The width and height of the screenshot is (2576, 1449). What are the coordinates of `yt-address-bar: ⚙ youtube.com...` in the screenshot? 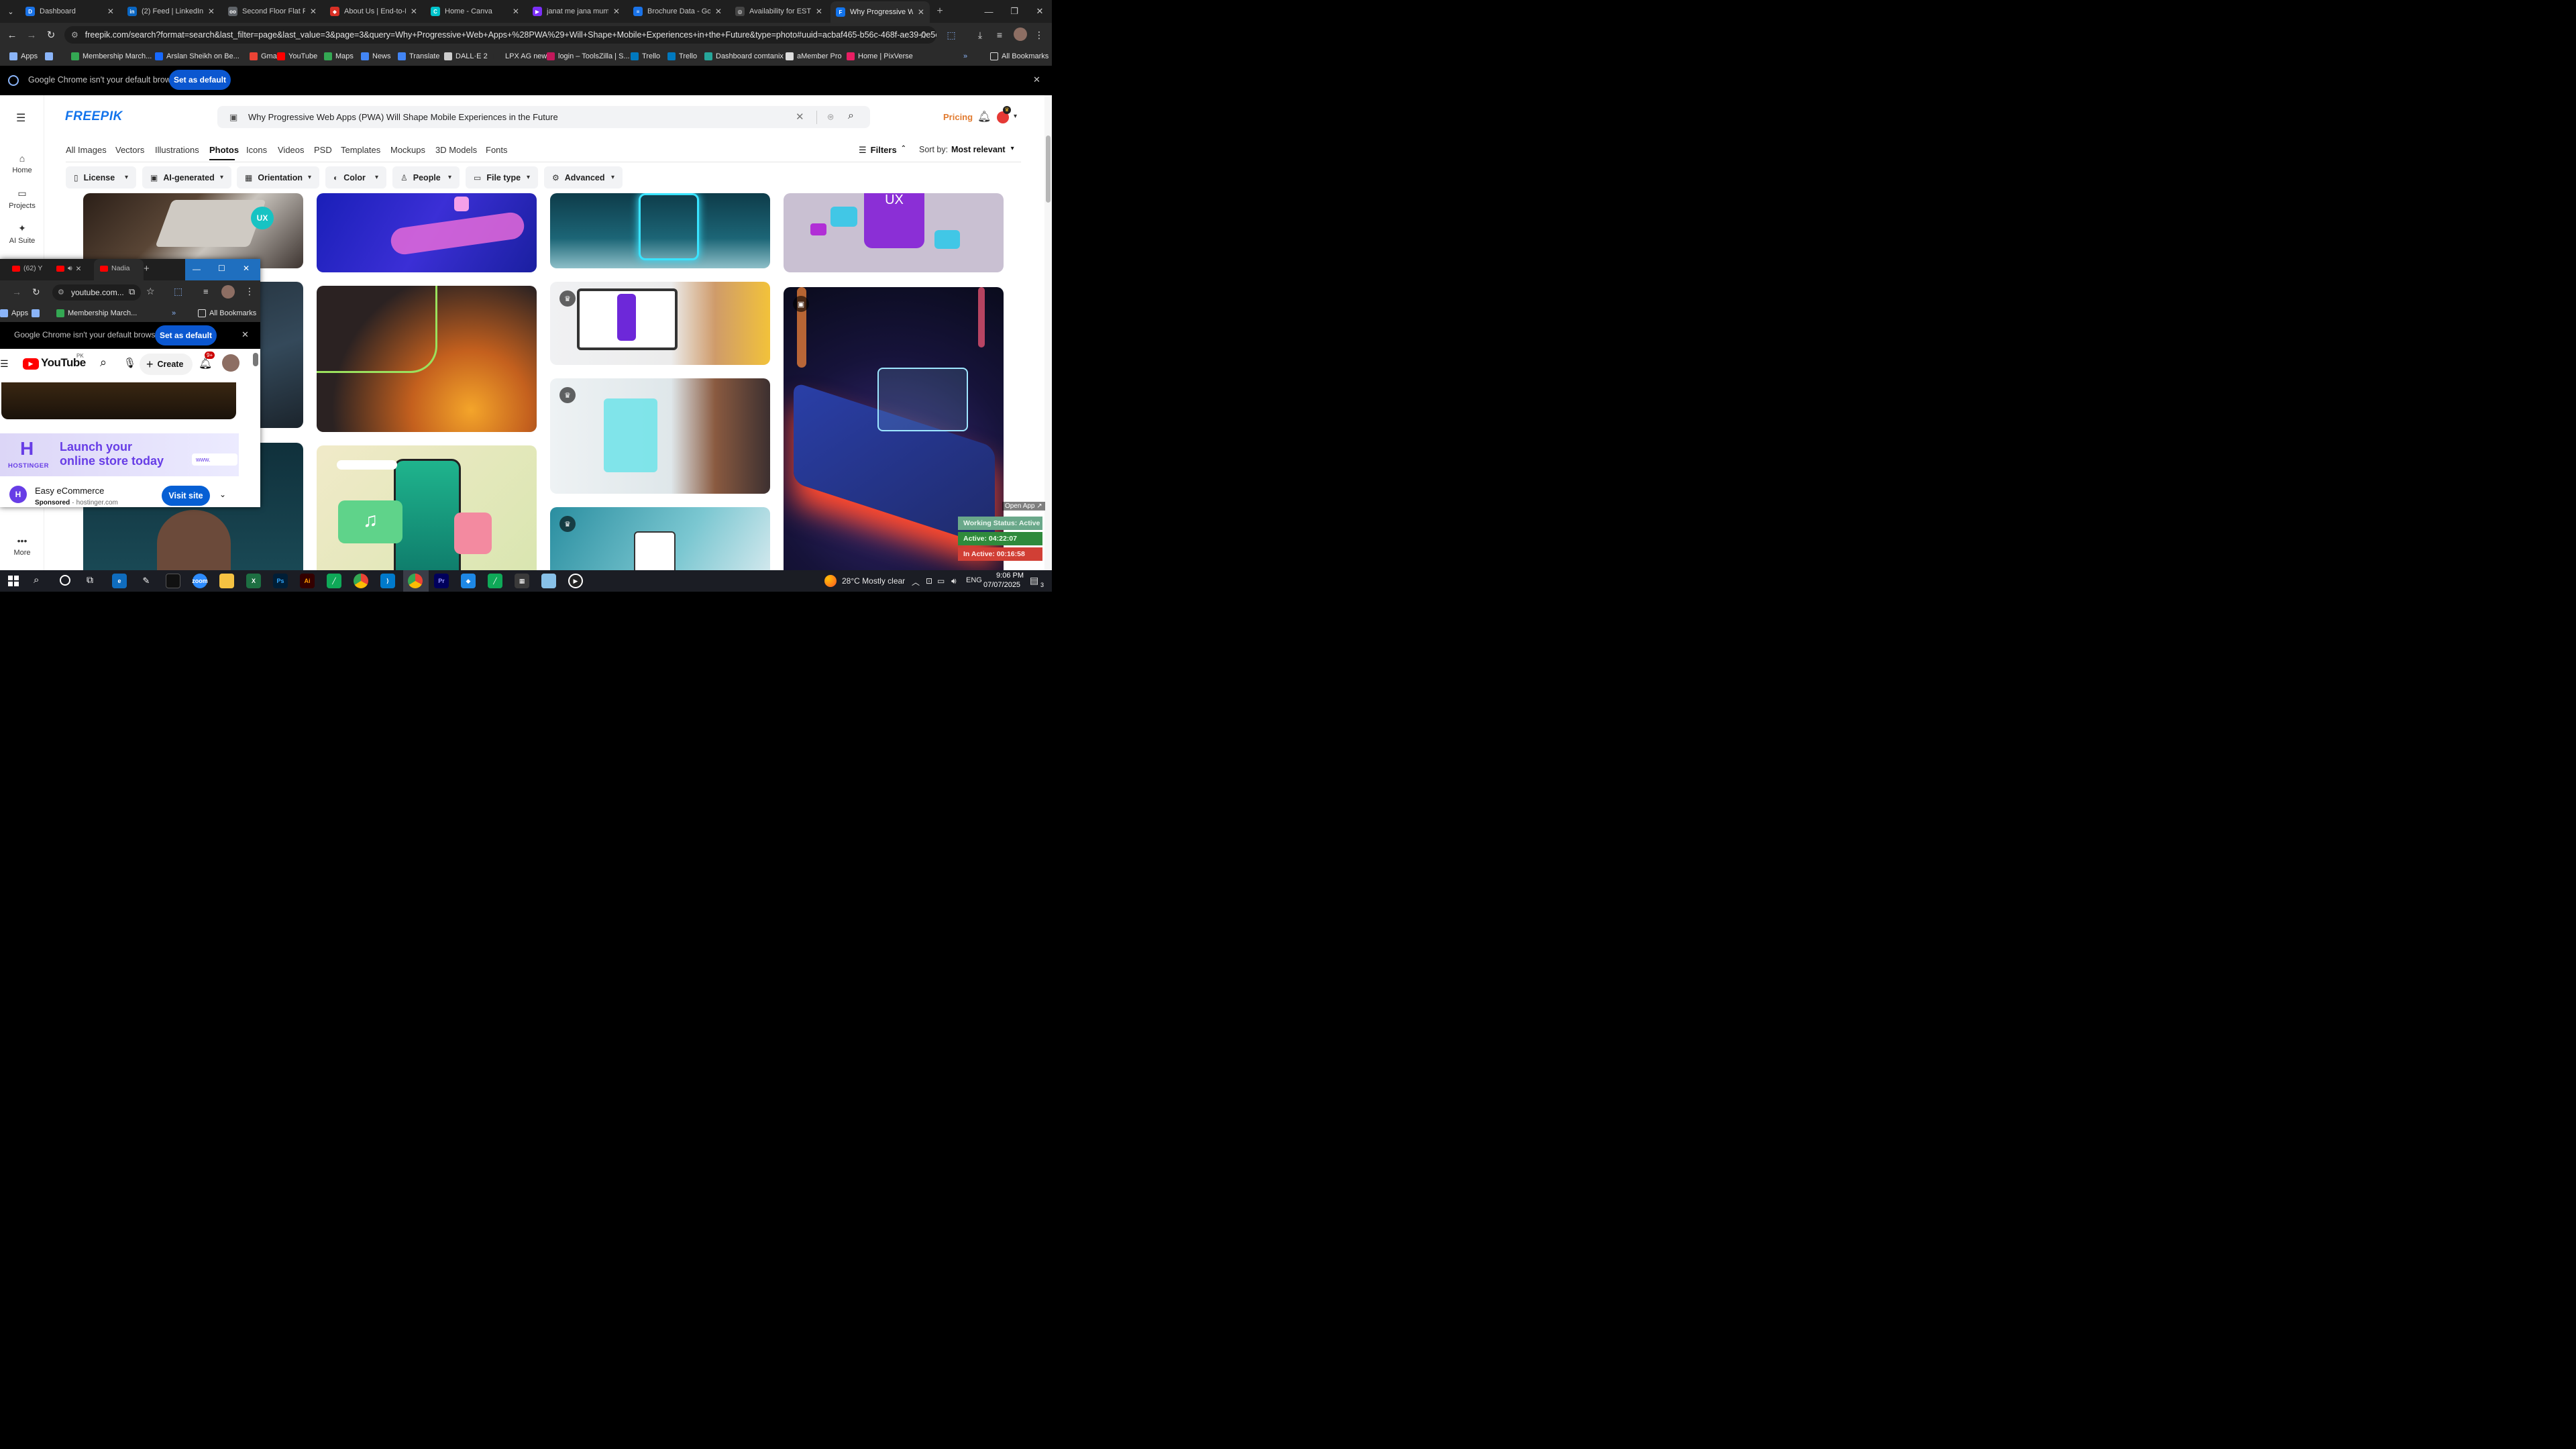 It's located at (96, 292).